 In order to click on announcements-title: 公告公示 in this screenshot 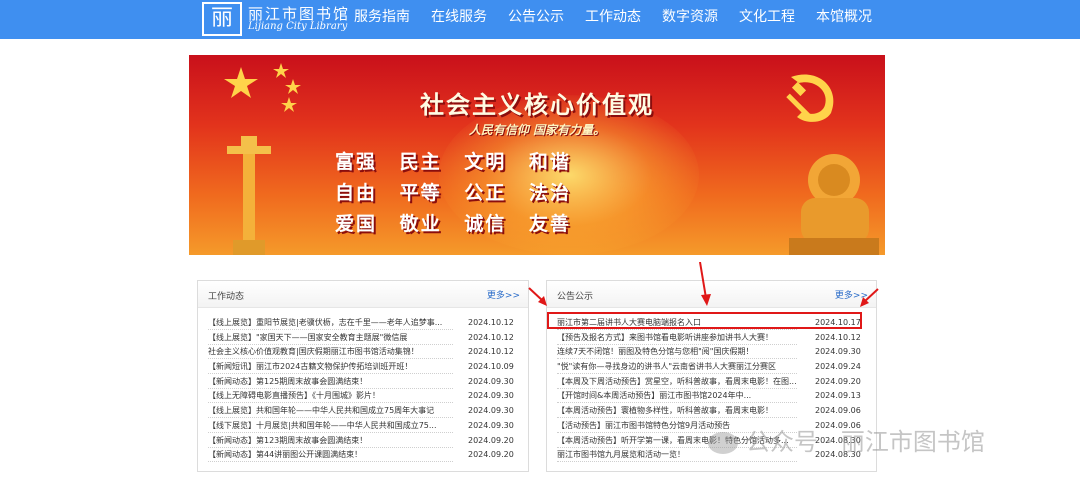, I will do `click(575, 297)`.